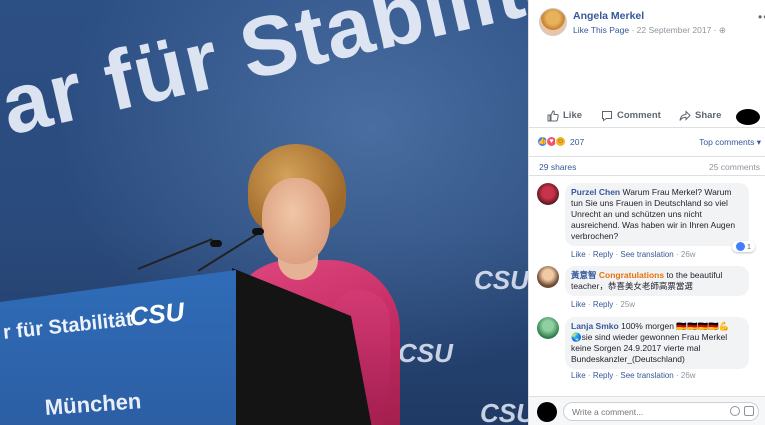  What do you see at coordinates (627, 304) in the screenshot?
I see `comment-age: 25w` at bounding box center [627, 304].